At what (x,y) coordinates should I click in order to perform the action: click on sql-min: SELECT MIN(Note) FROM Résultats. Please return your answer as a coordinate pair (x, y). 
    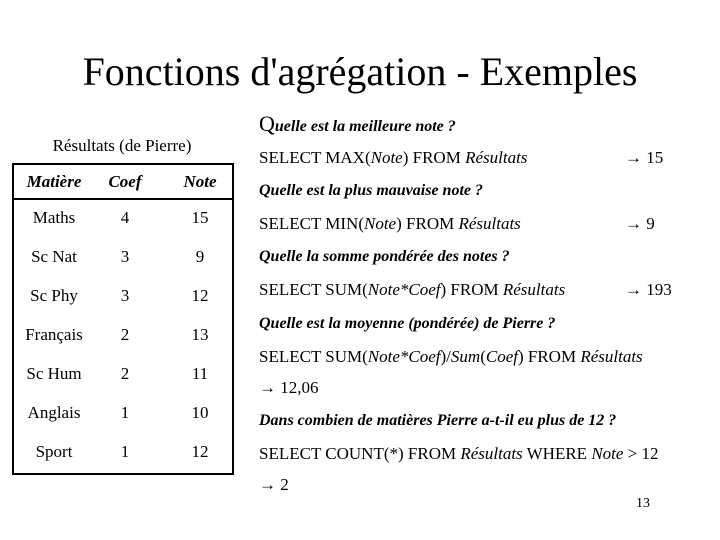
    Looking at the image, I should click on (390, 224).